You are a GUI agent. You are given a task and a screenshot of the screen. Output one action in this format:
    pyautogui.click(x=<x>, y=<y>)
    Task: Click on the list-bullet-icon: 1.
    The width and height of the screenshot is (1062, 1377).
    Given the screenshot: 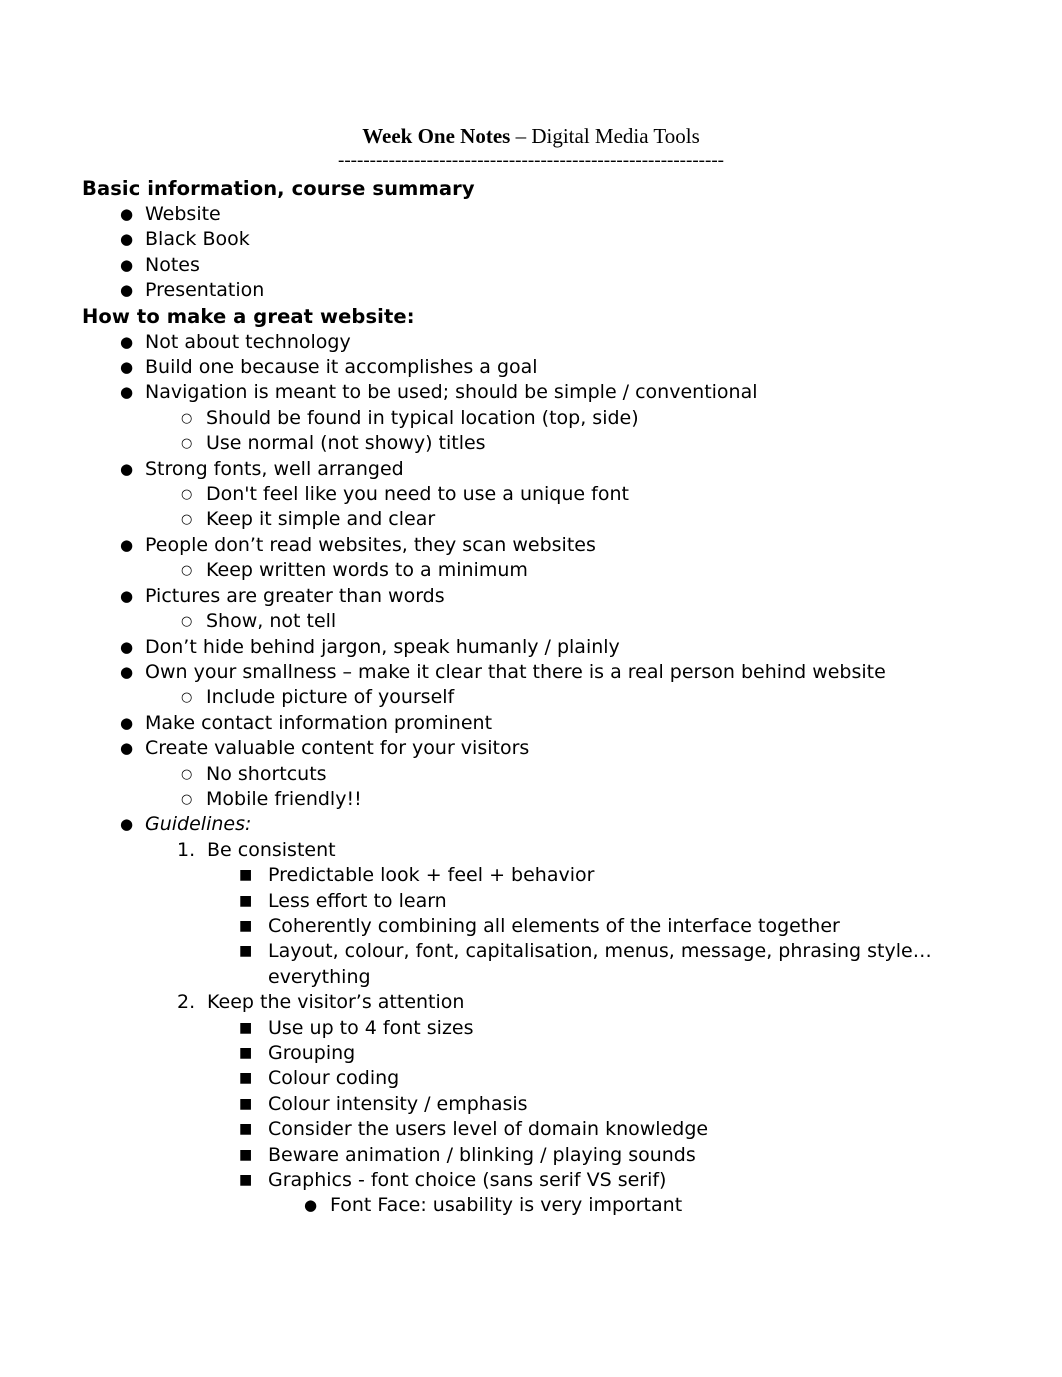 What is the action you would take?
    pyautogui.click(x=186, y=849)
    